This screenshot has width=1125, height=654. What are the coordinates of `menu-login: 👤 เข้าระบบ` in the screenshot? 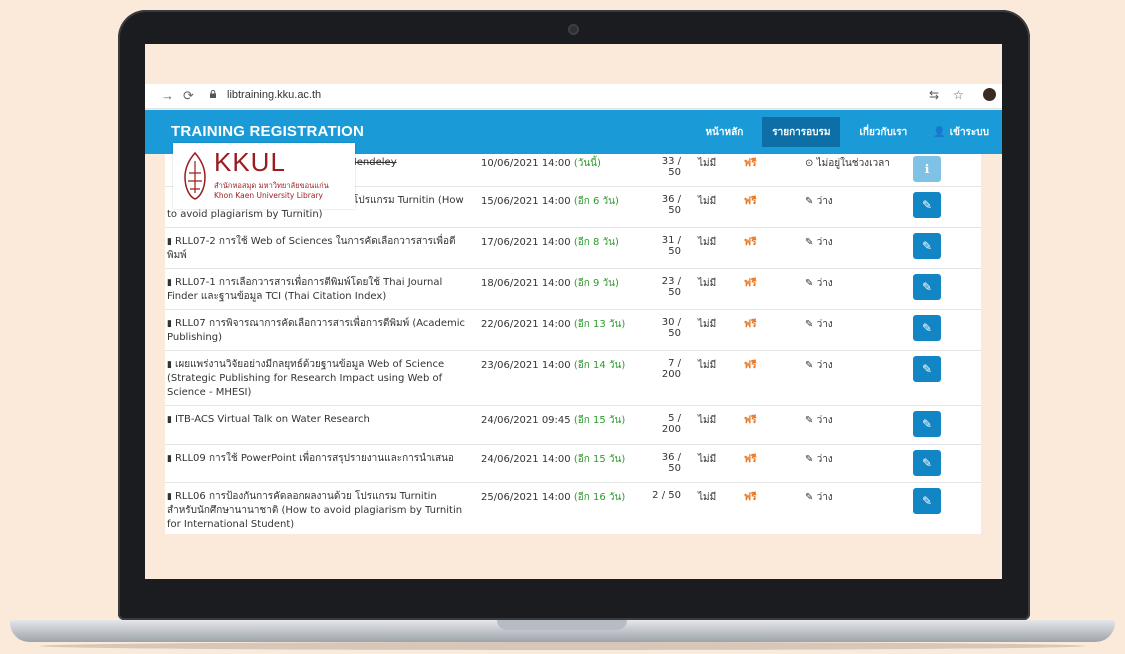 It's located at (961, 132).